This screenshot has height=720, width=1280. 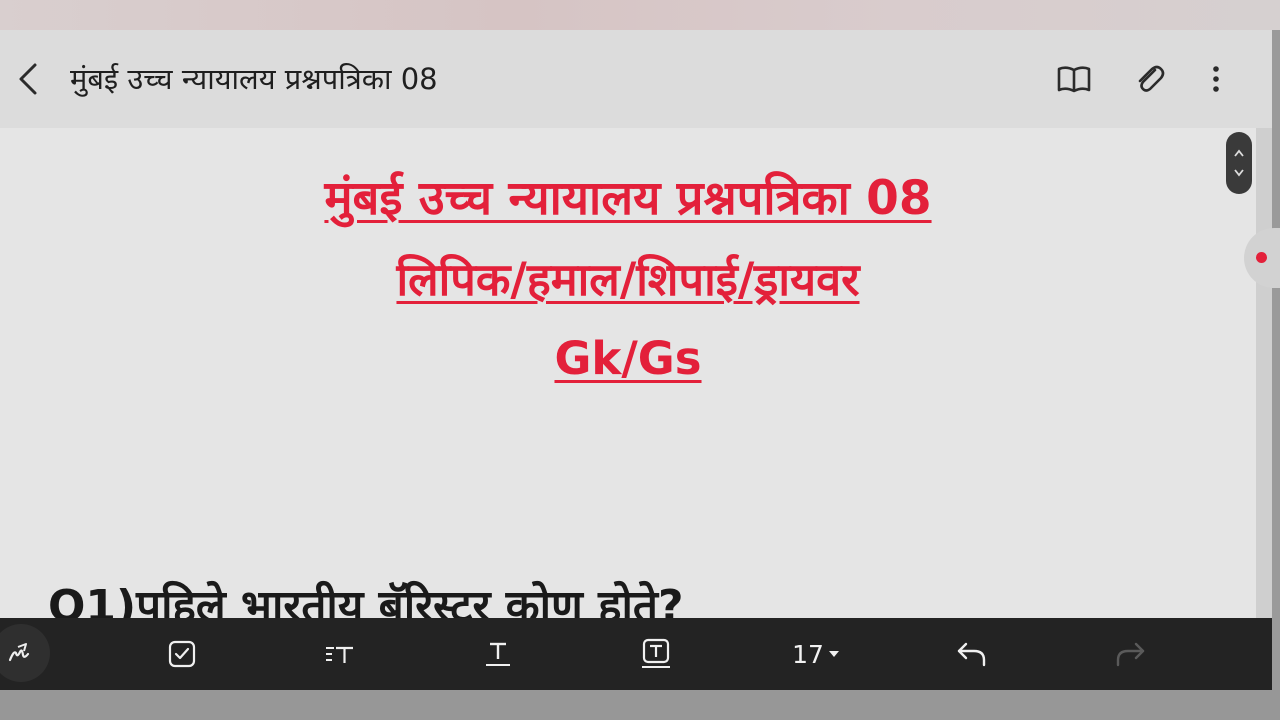 I want to click on pen-icon, so click(x=19, y=652).